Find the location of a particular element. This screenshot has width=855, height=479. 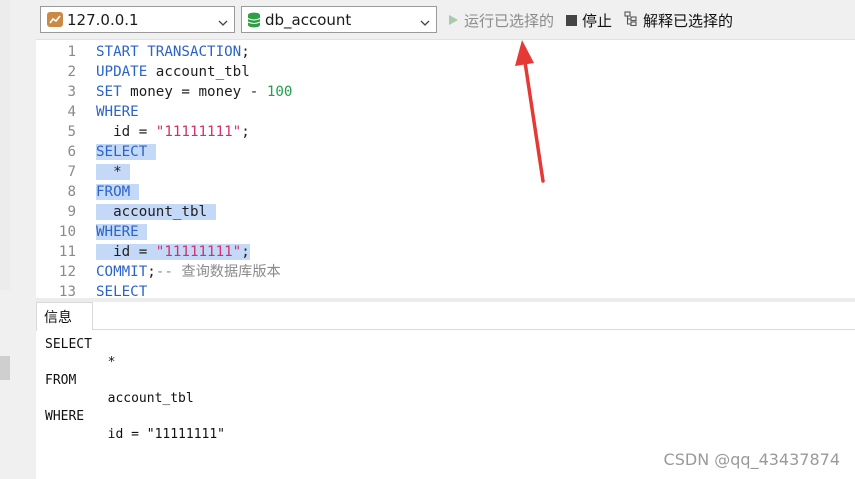

line-number: 12 is located at coordinates (67, 272).